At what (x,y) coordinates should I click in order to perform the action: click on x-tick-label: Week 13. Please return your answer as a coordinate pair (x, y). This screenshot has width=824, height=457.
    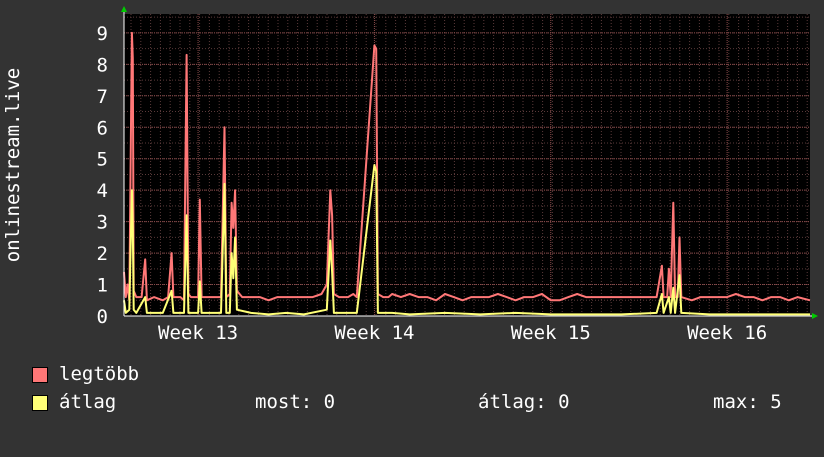
    Looking at the image, I should click on (198, 333).